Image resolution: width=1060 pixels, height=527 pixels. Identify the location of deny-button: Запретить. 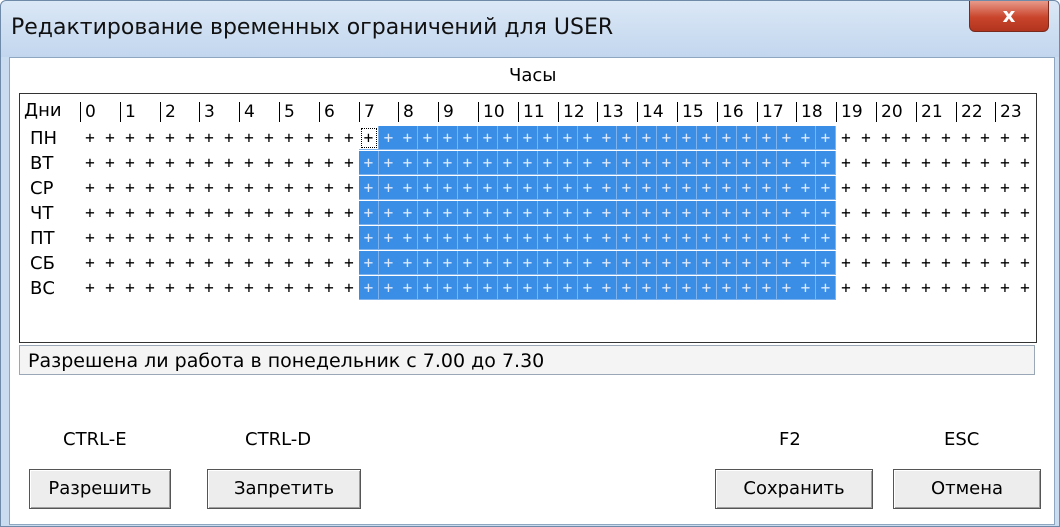
(284, 489).